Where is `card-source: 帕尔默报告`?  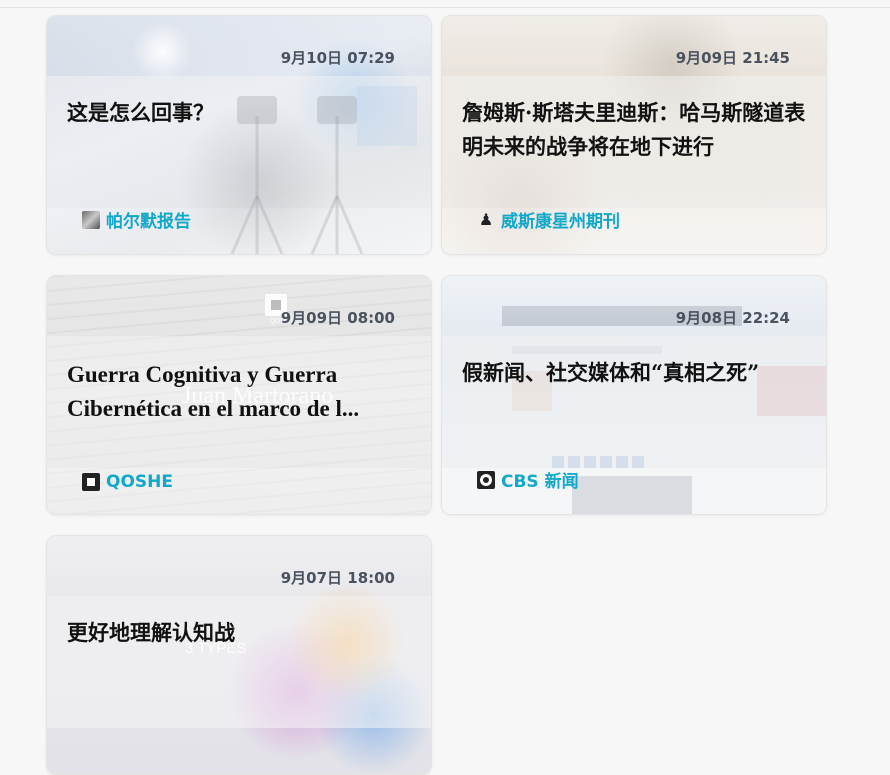
card-source: 帕尔默报告 is located at coordinates (136, 219).